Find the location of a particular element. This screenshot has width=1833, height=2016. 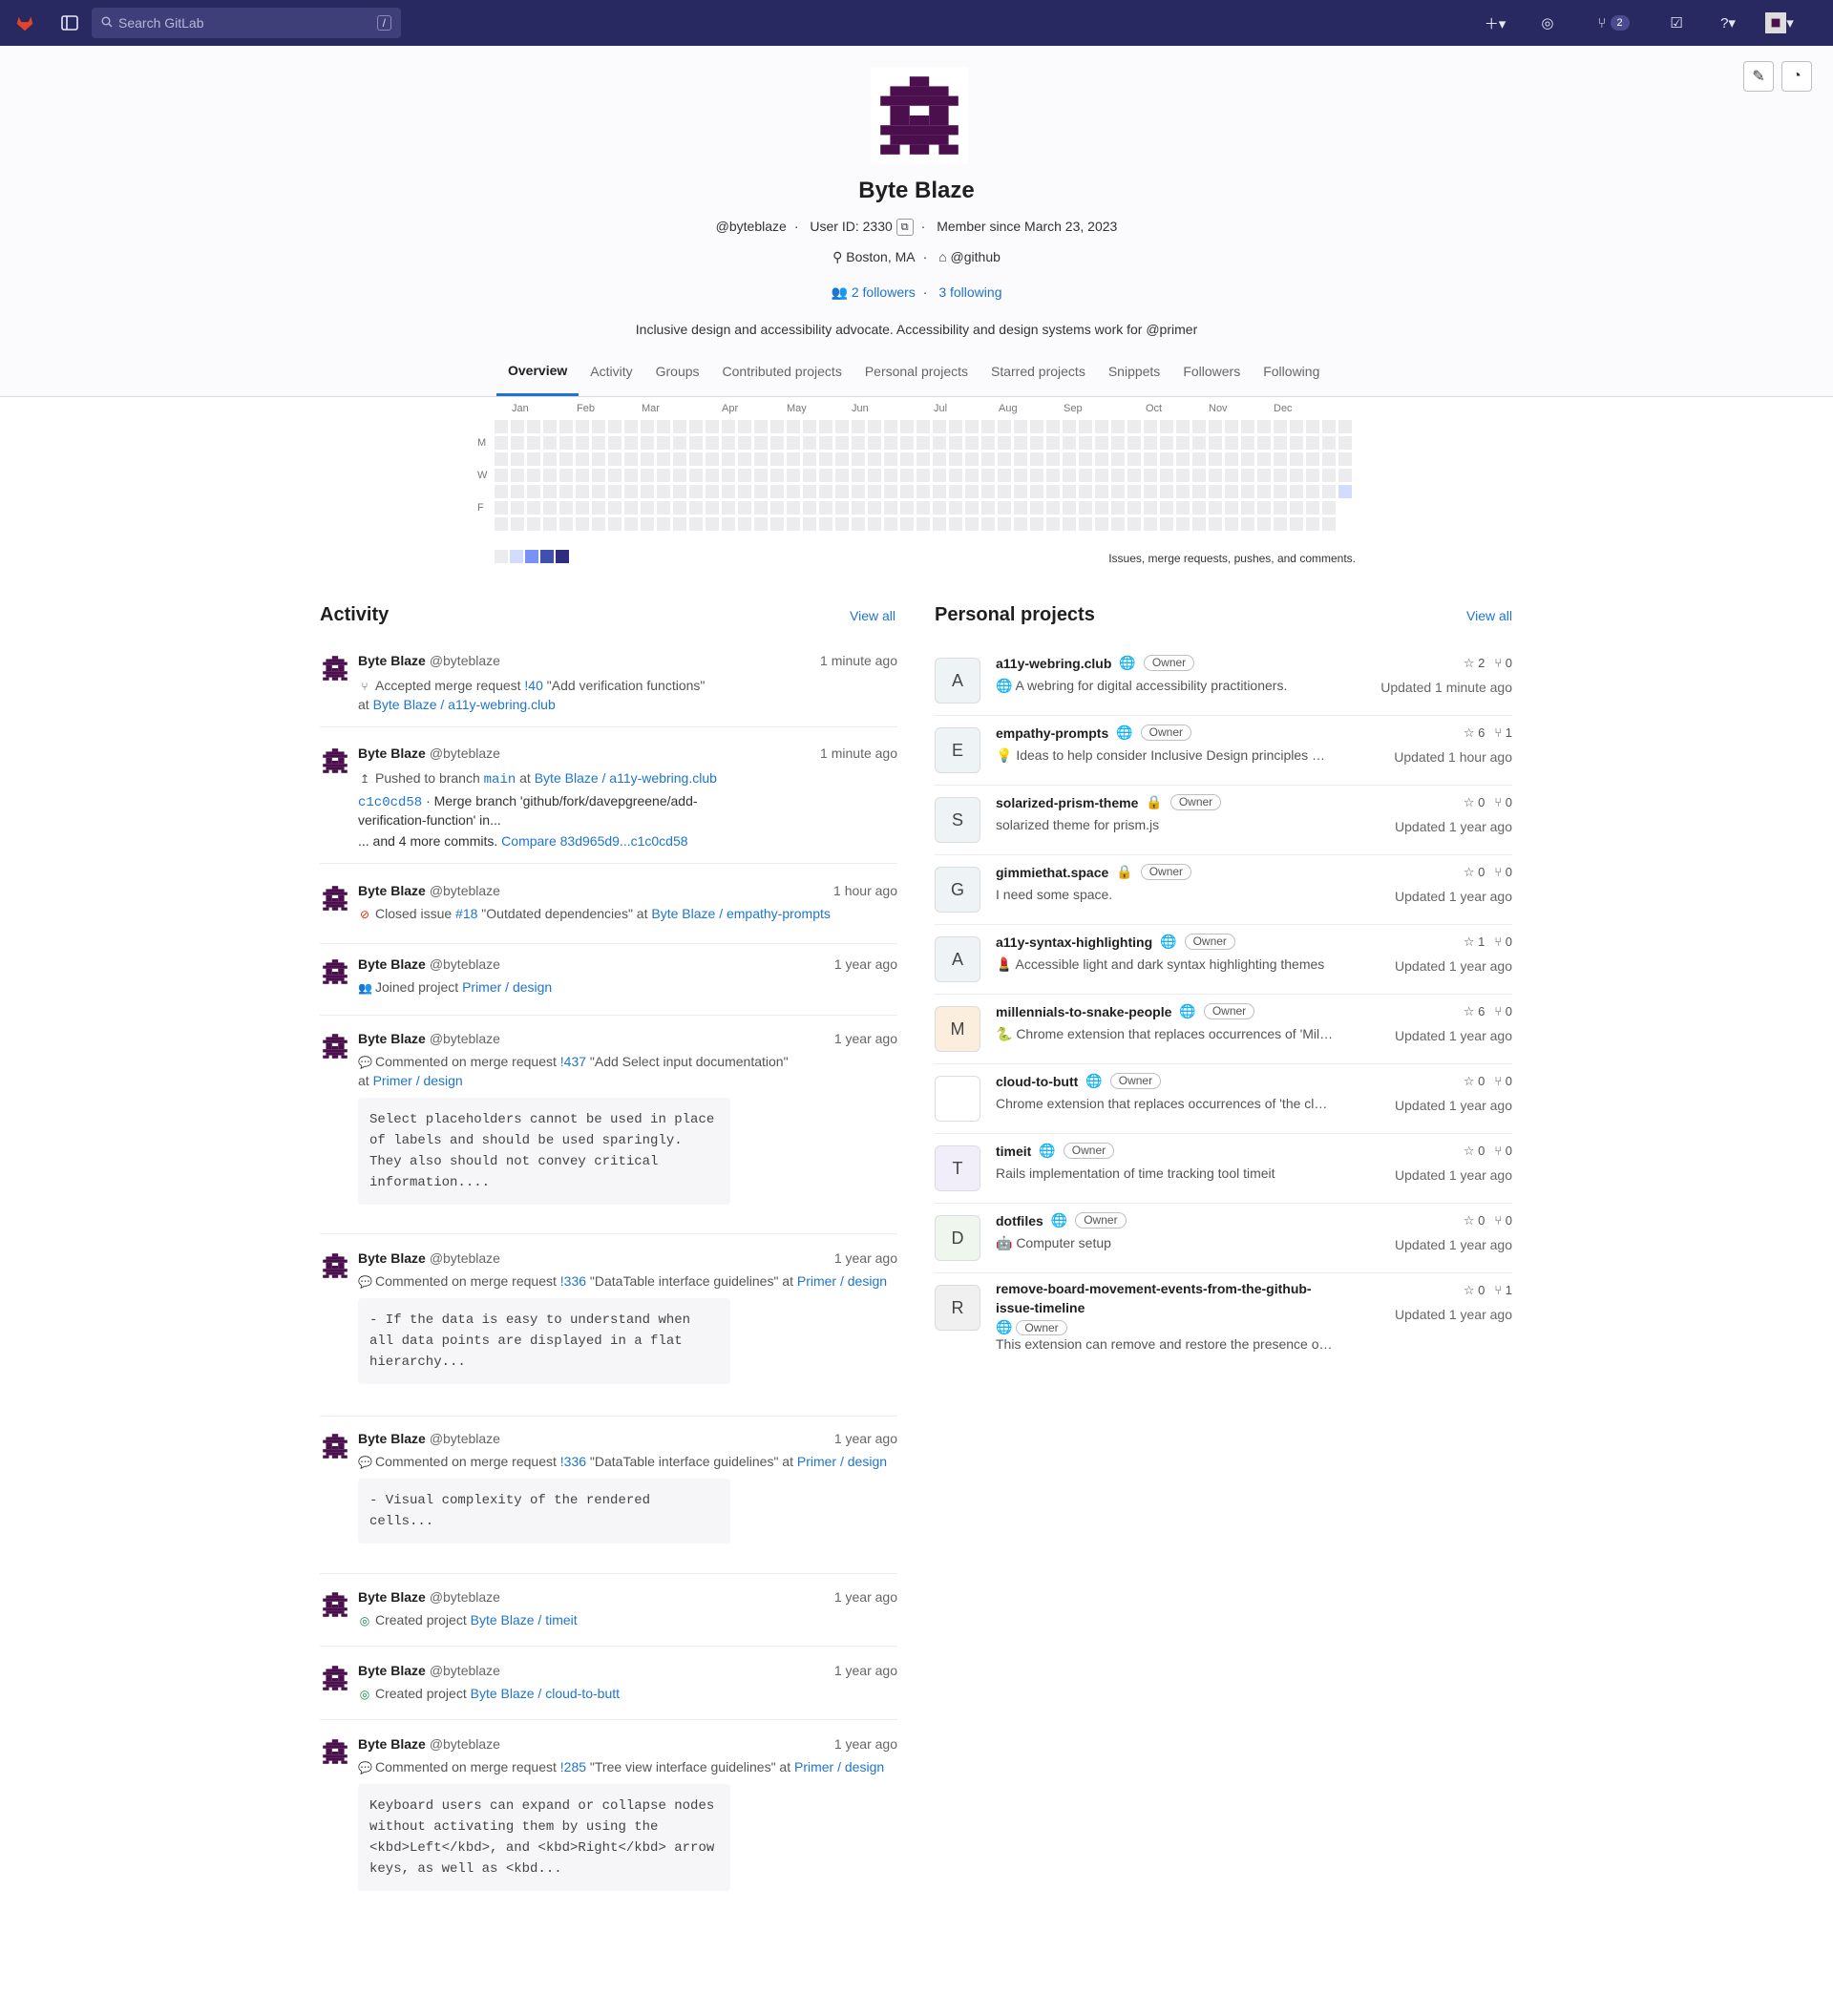

project-name-link: cloud-to-butt is located at coordinates (1037, 1081).